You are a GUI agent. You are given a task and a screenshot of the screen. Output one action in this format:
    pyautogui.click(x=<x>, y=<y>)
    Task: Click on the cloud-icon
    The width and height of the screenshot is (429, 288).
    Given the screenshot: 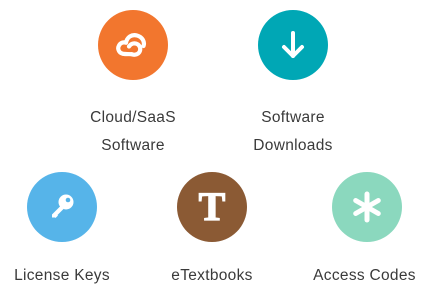 What is the action you would take?
    pyautogui.click(x=131, y=45)
    